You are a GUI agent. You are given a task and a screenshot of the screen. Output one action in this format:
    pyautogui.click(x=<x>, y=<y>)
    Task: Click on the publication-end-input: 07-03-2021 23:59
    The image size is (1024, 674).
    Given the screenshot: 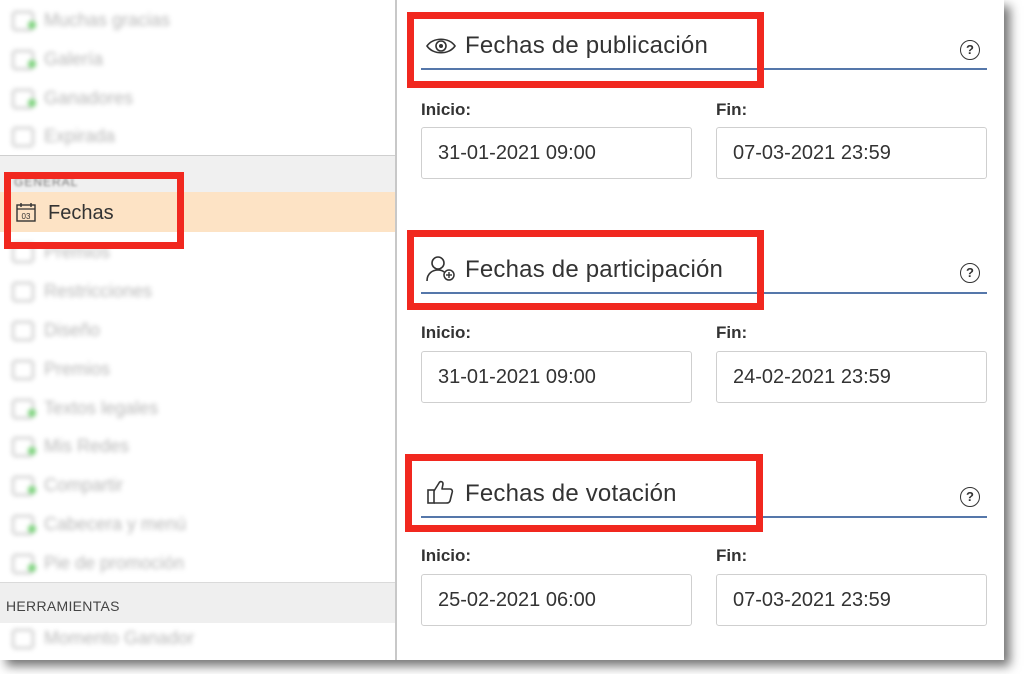 What is the action you would take?
    pyautogui.click(x=851, y=153)
    